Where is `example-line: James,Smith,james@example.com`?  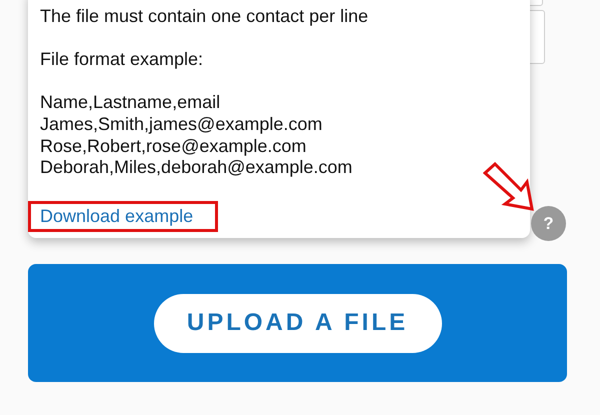 example-line: James,Smith,james@example.com is located at coordinates (182, 125).